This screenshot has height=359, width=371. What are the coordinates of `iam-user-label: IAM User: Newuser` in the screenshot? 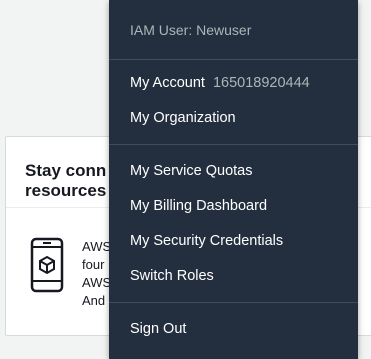 It's located at (191, 30).